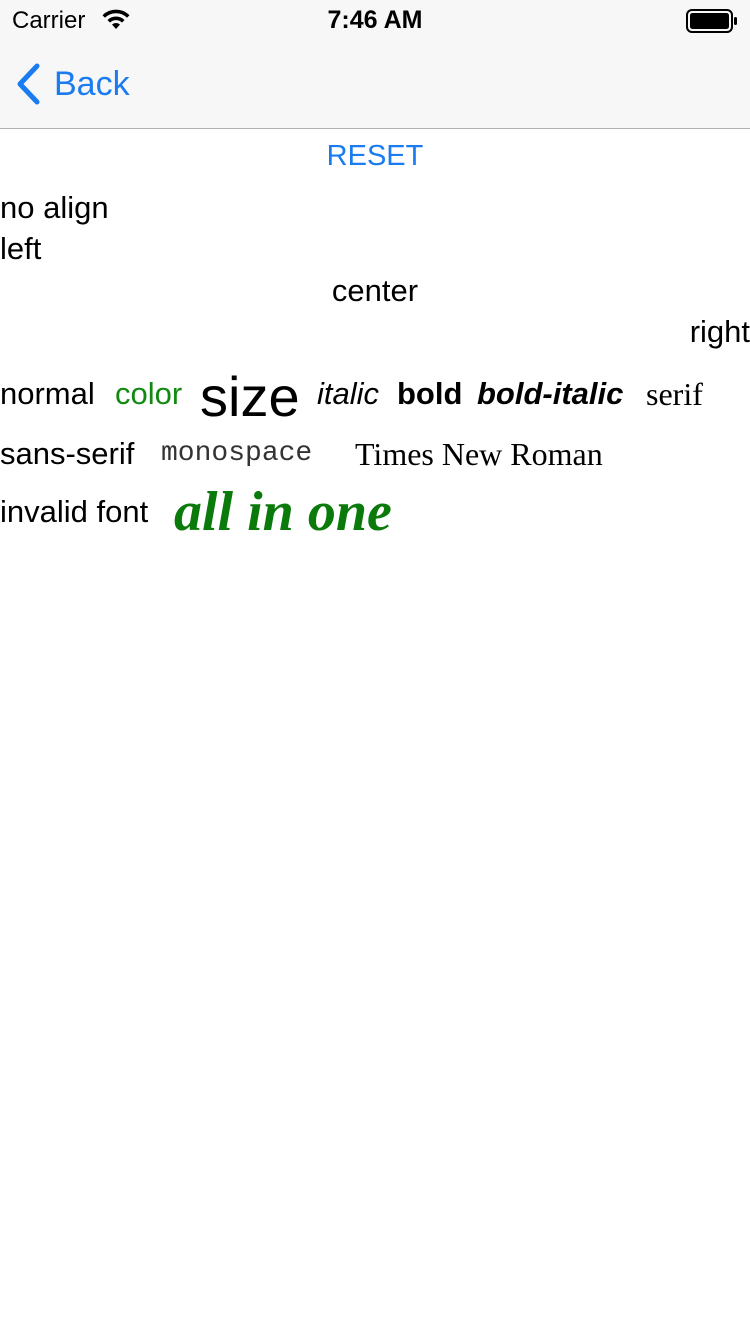  What do you see at coordinates (54, 207) in the screenshot?
I see `no-align-text: no align` at bounding box center [54, 207].